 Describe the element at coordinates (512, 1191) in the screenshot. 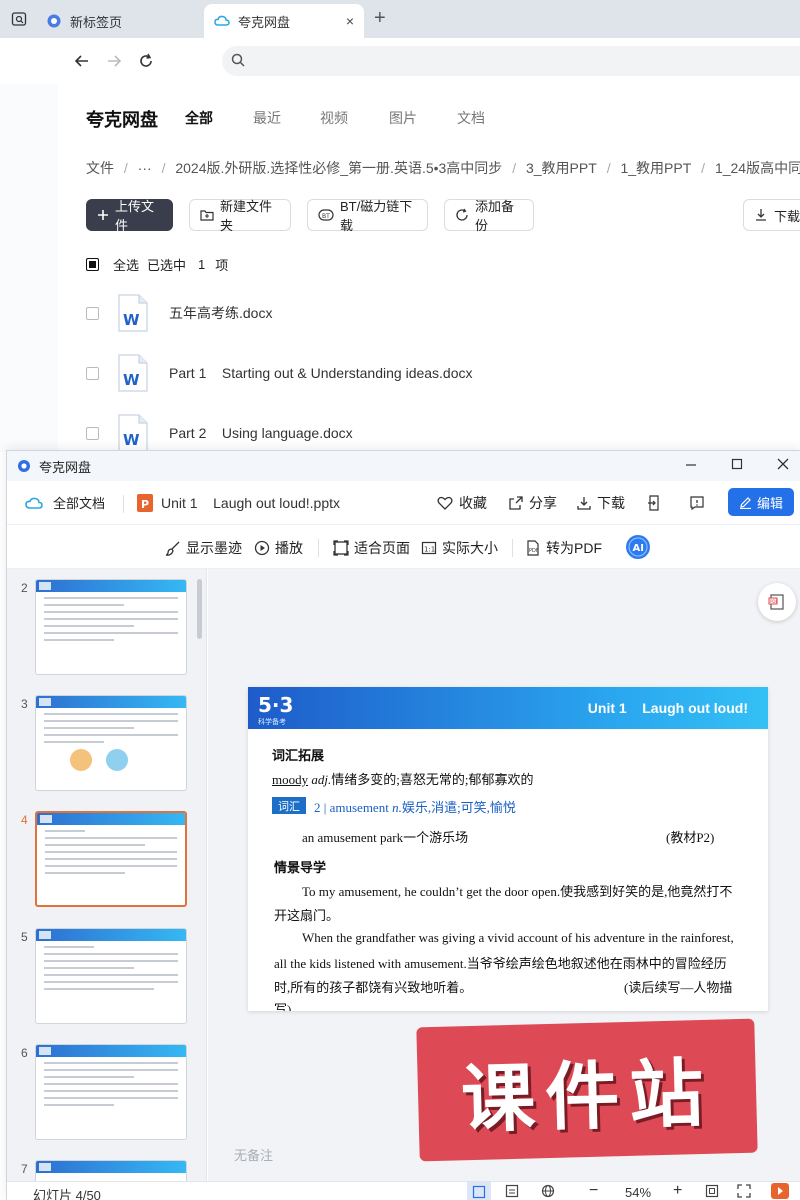

I see `grid-view-icon` at that location.